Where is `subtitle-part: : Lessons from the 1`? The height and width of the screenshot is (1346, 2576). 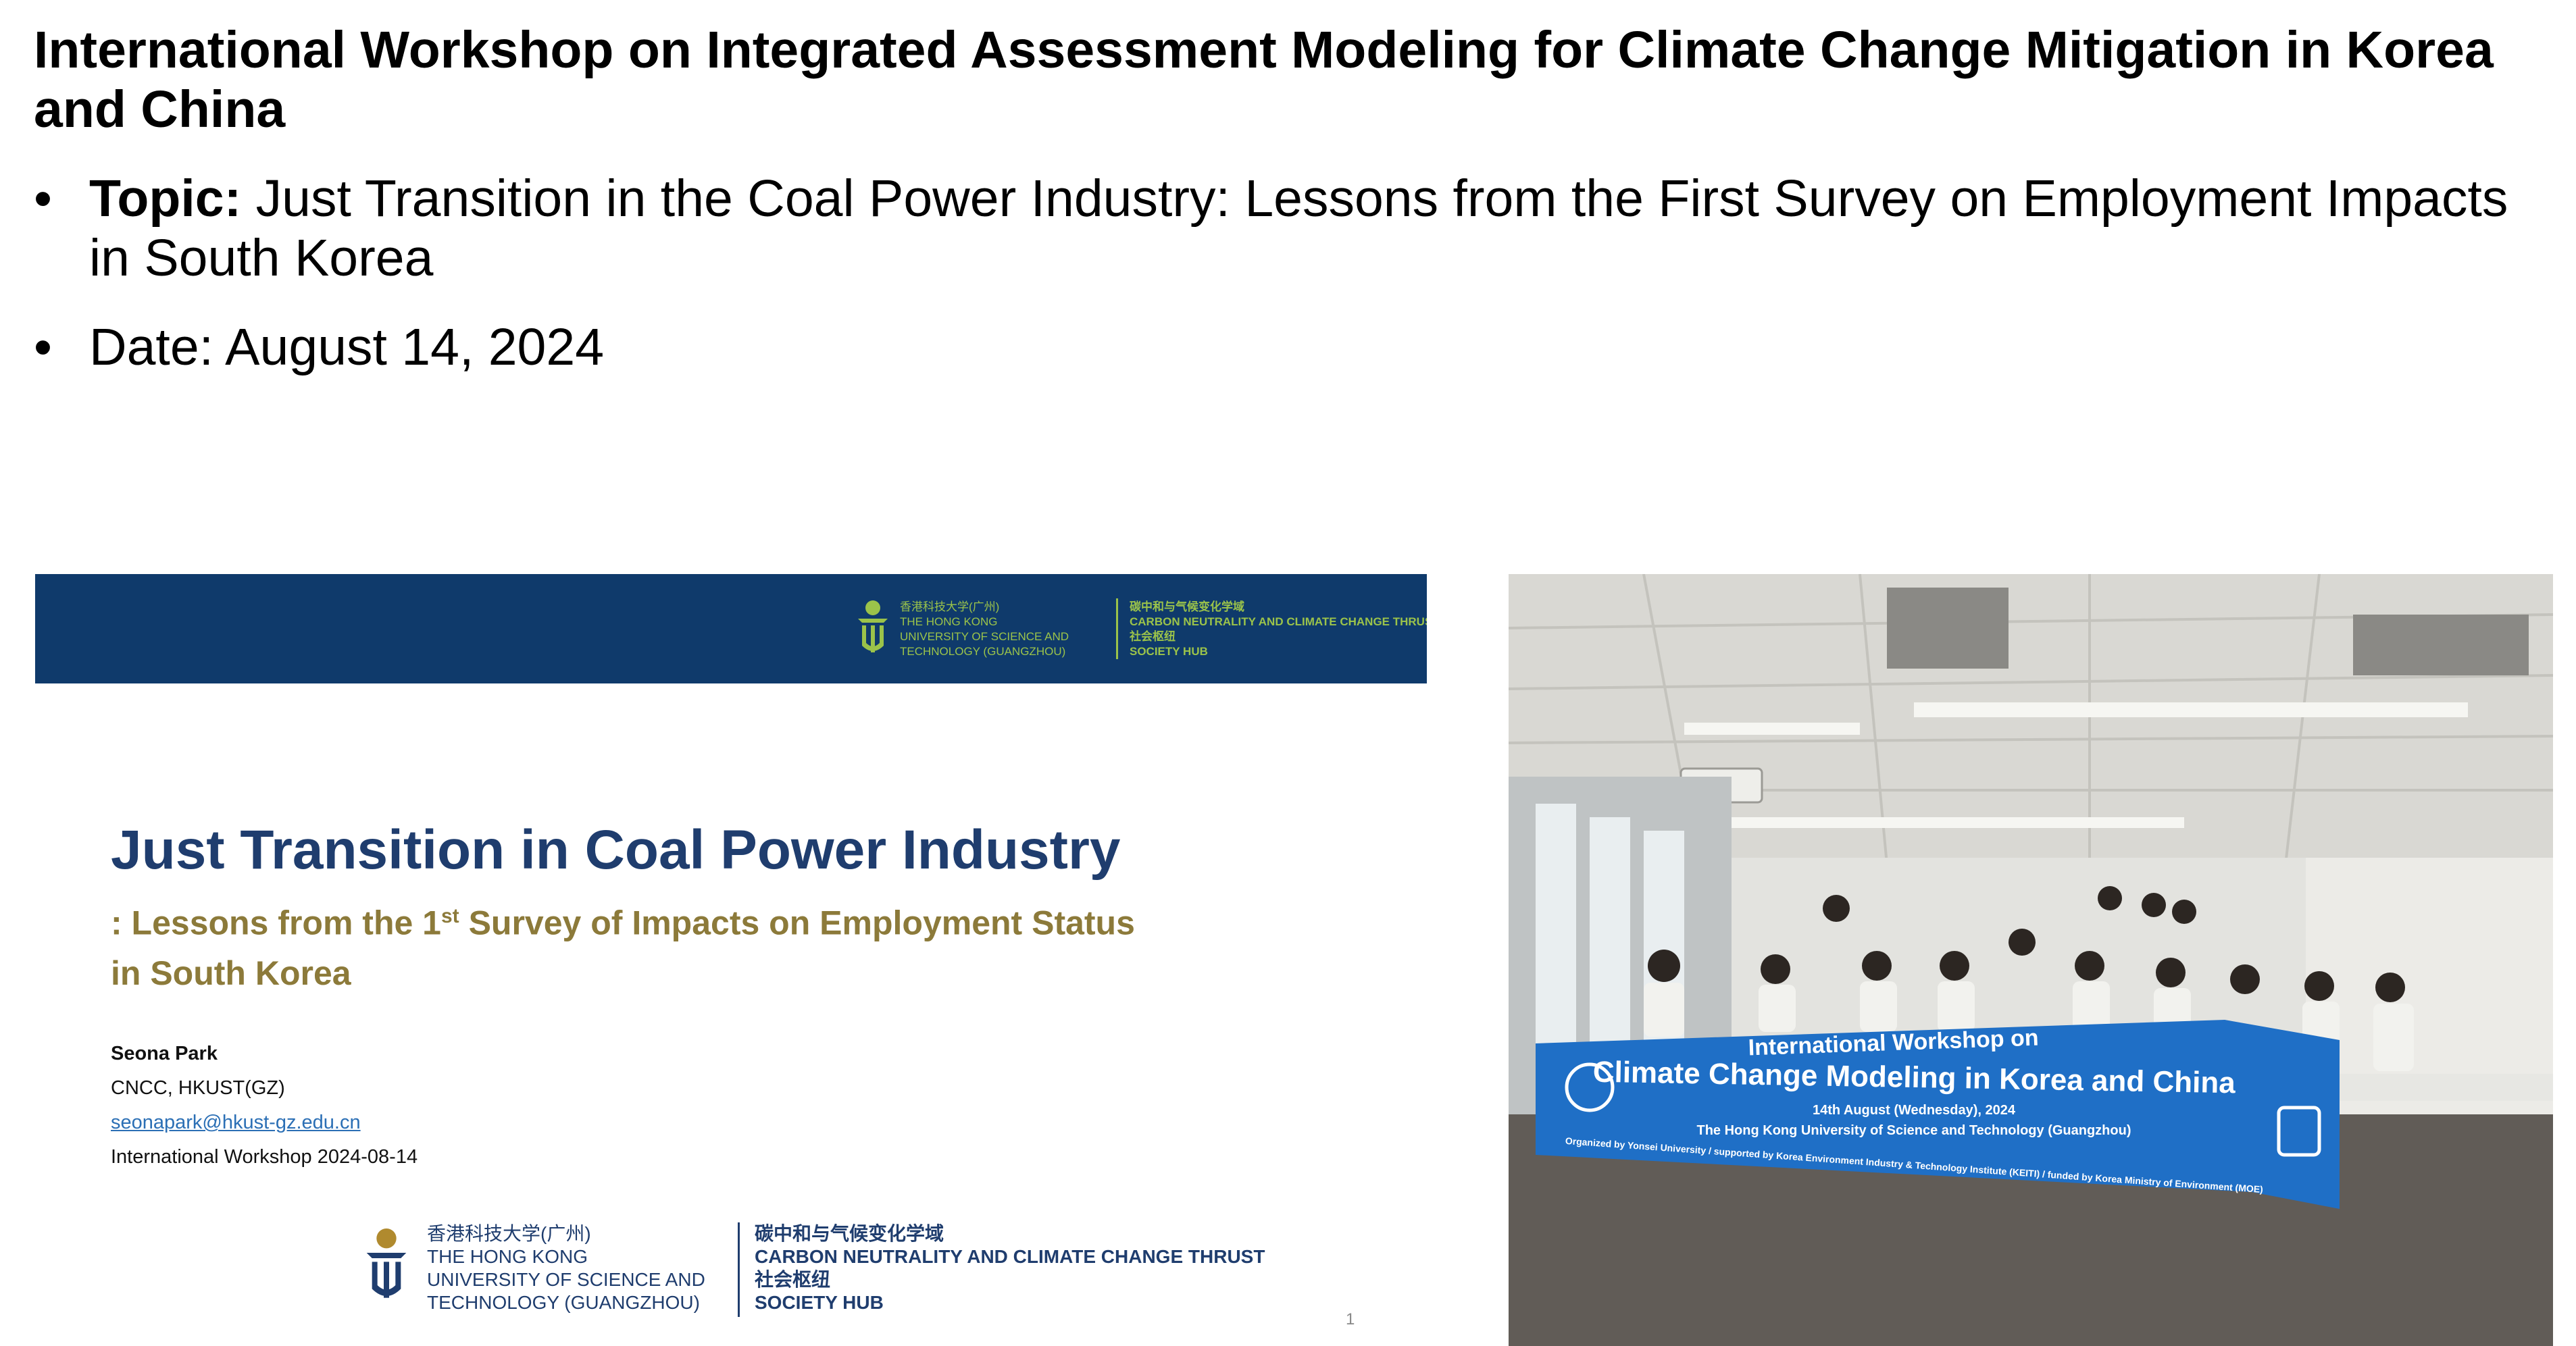
subtitle-part: : Lessons from the 1 is located at coordinates (276, 923).